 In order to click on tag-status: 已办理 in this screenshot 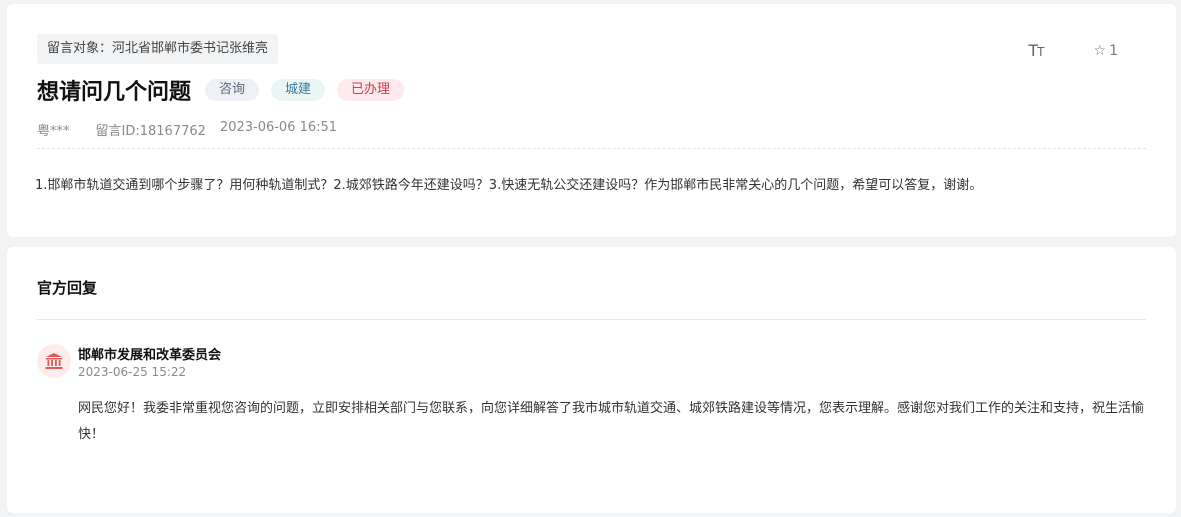, I will do `click(371, 90)`.